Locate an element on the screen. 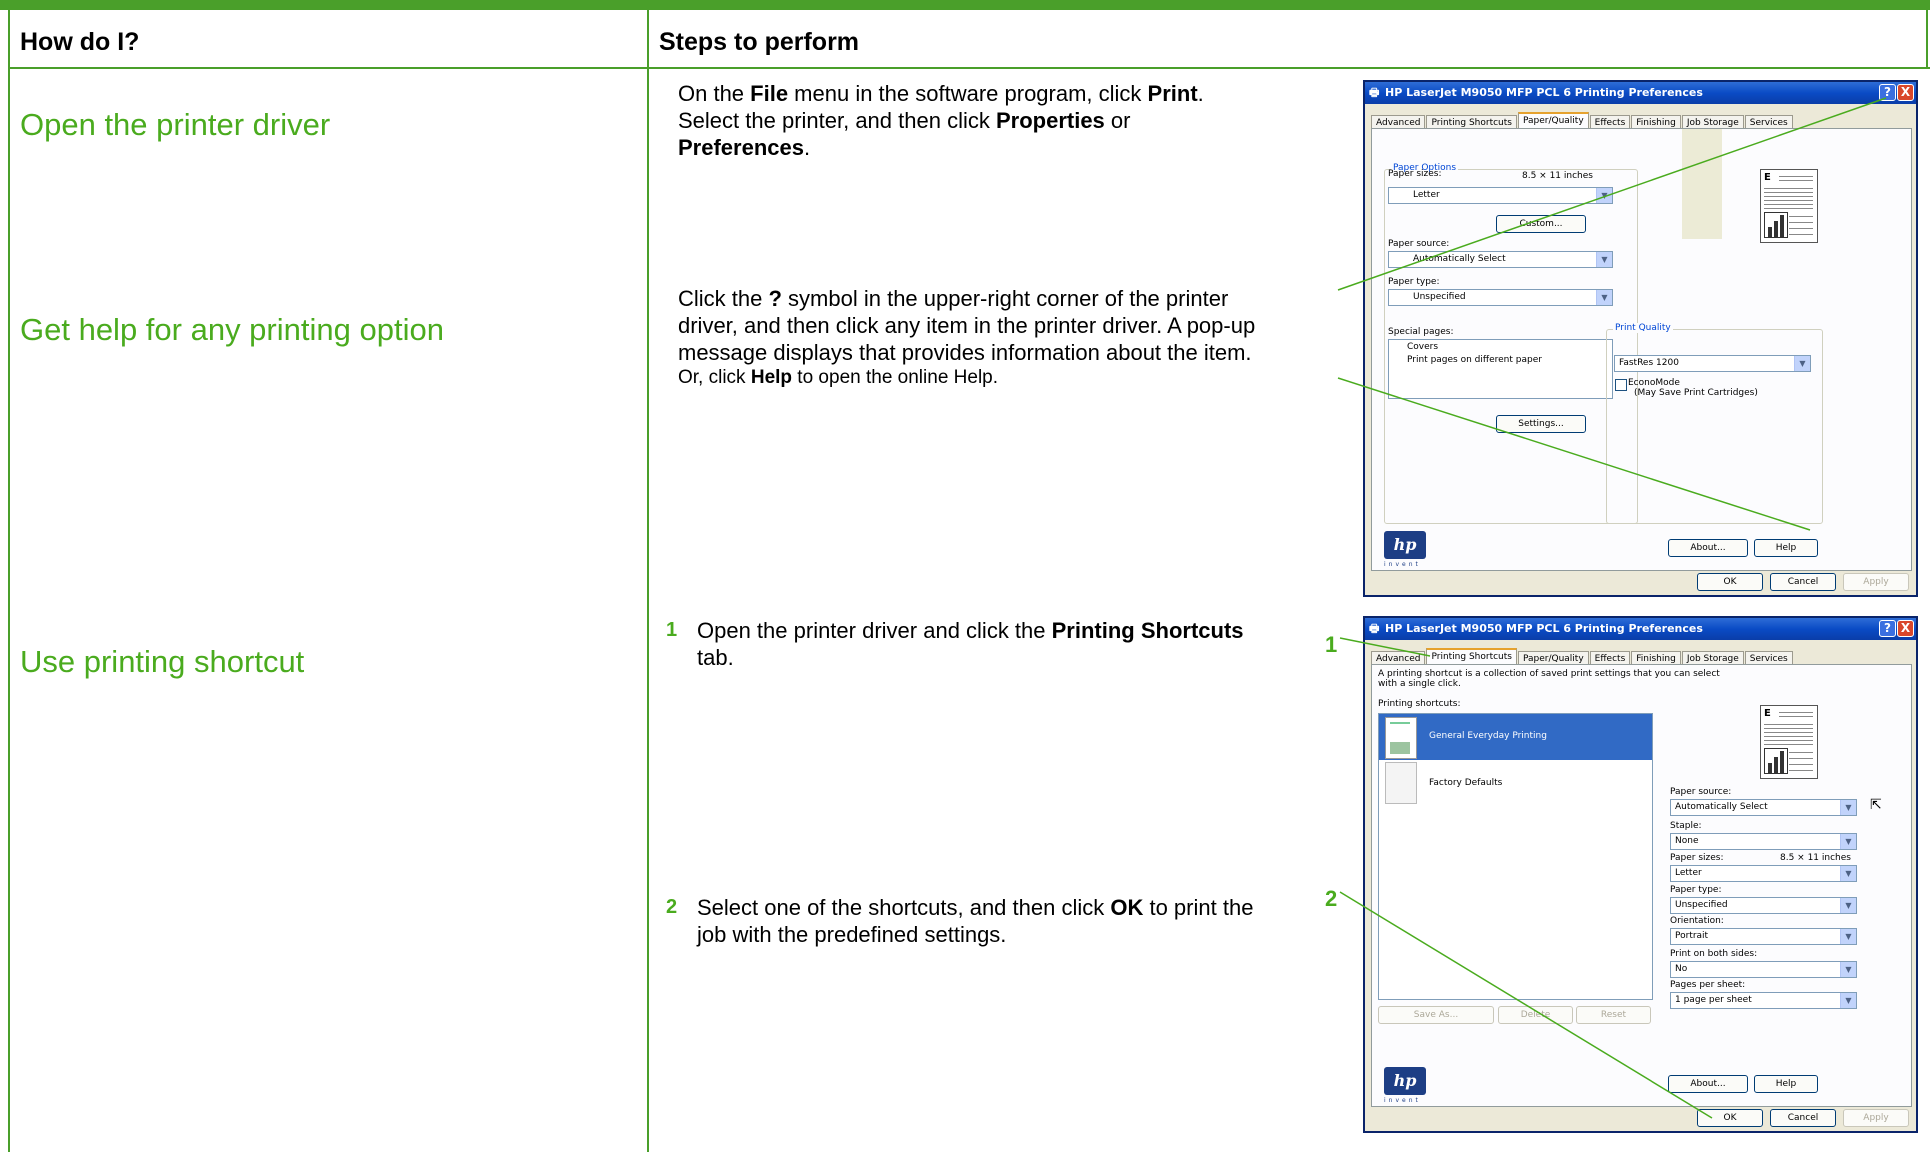 This screenshot has height=1152, width=1930. paper-source-label: Paper source: is located at coordinates (1419, 244).